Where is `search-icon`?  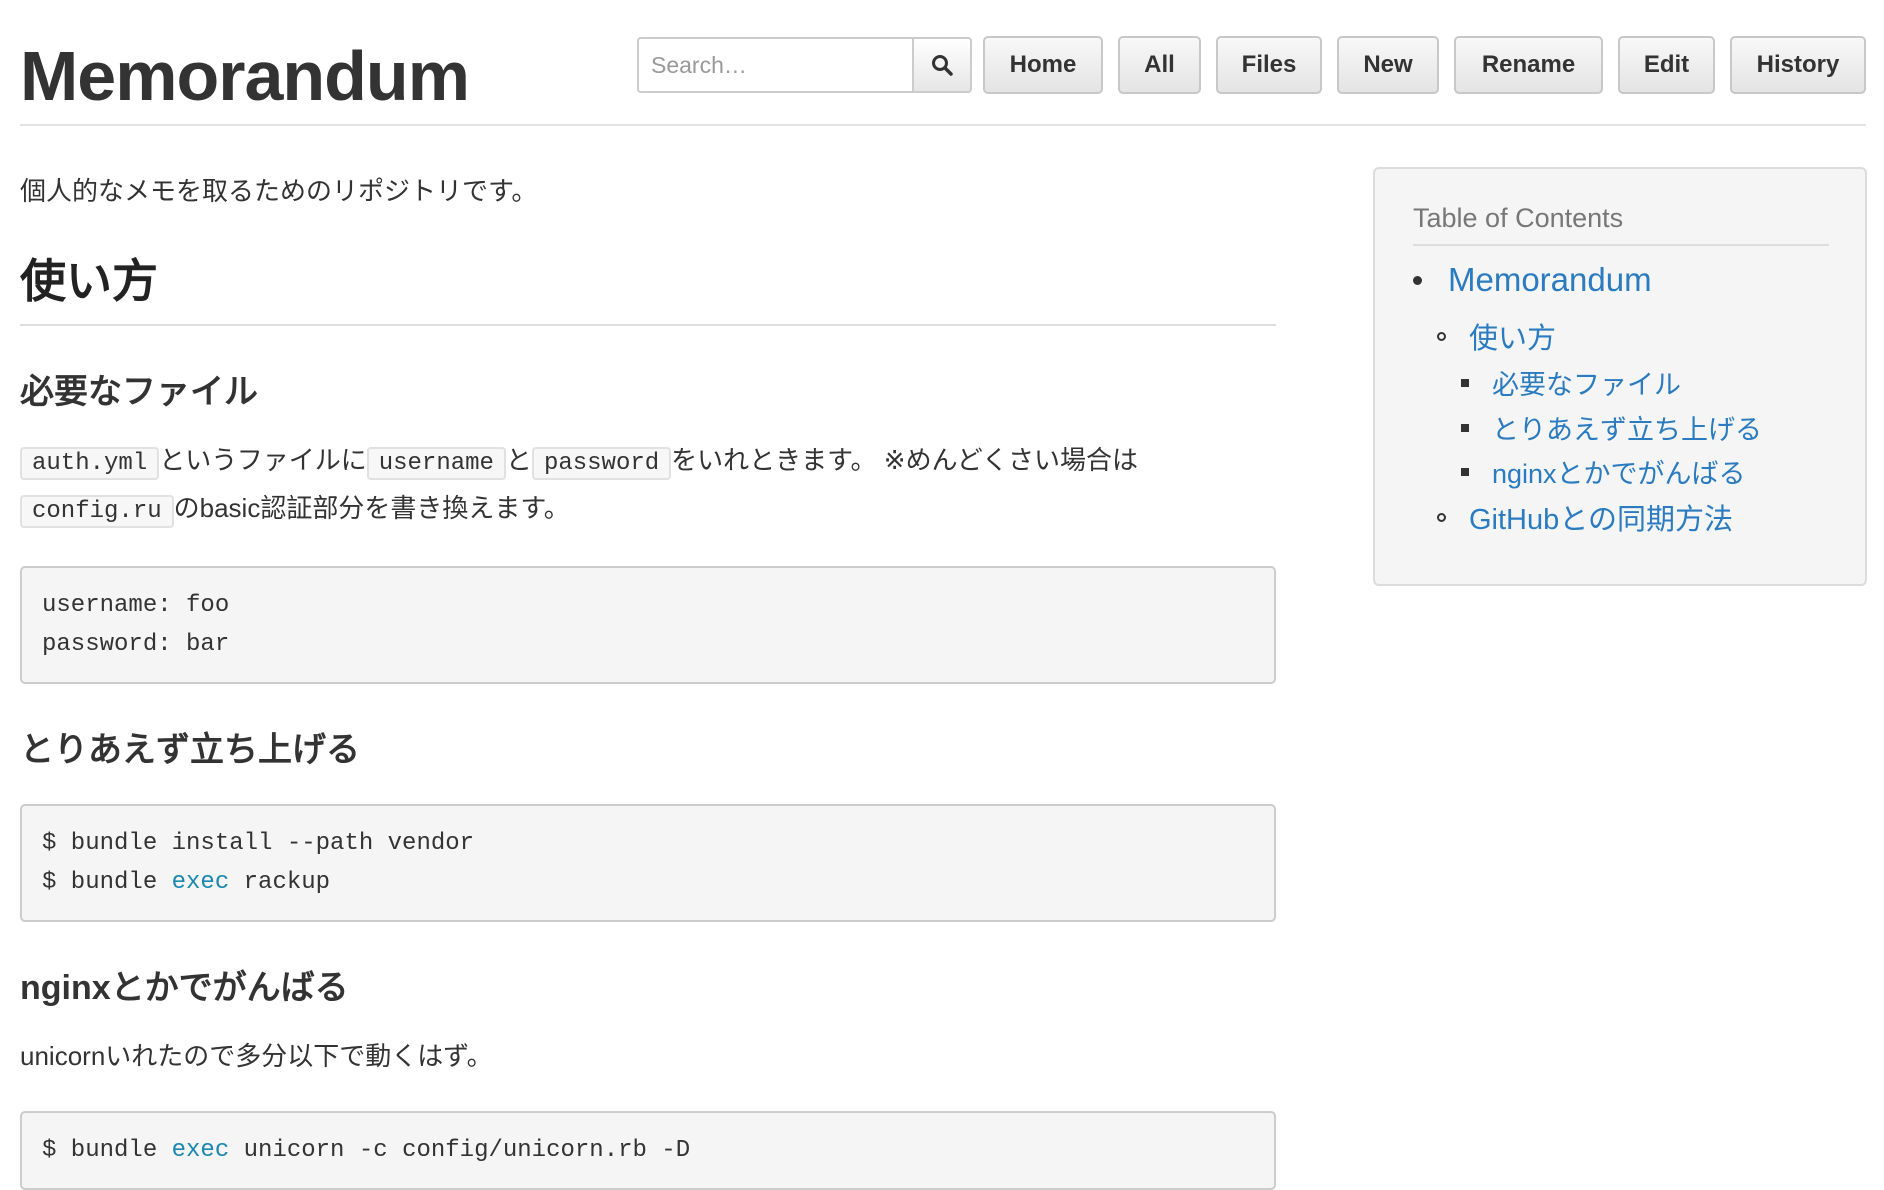
search-icon is located at coordinates (942, 65).